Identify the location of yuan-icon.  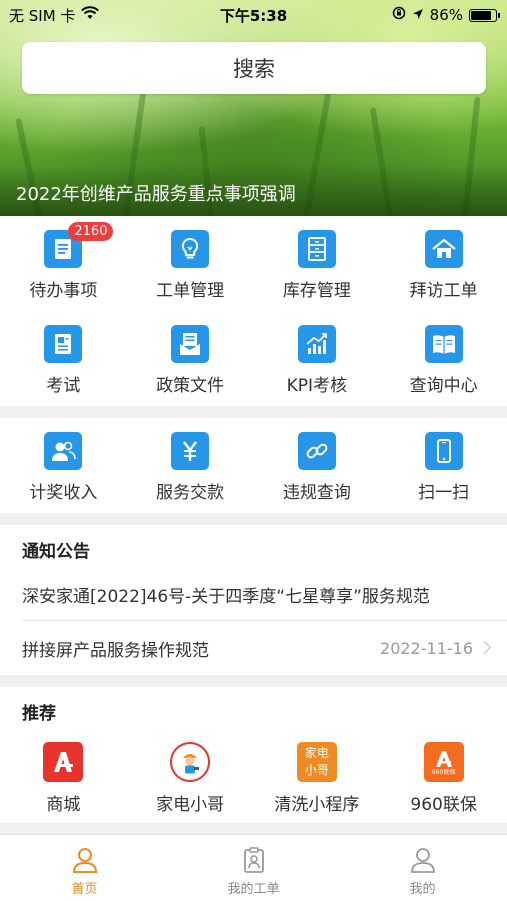
(190, 451).